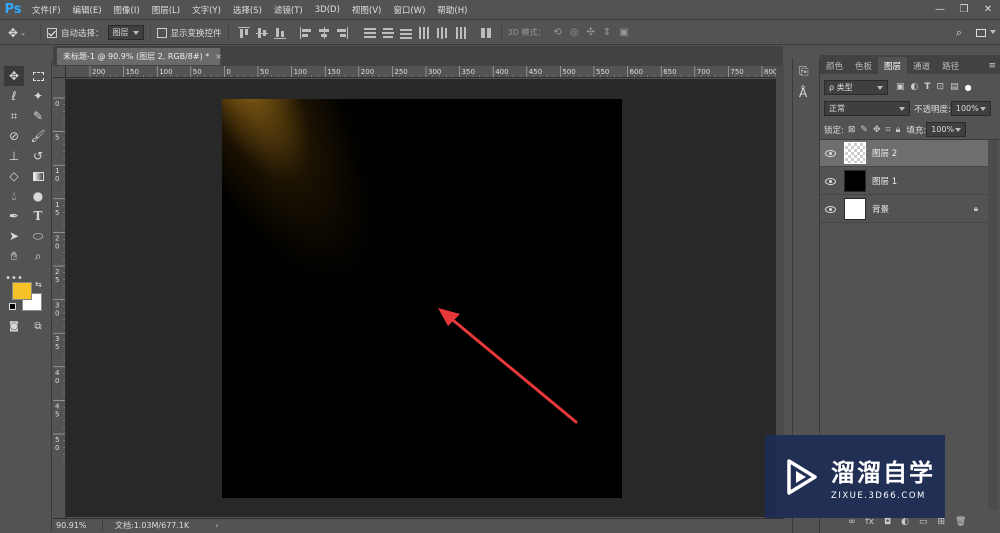 The width and height of the screenshot is (1000, 533). Describe the element at coordinates (968, 87) in the screenshot. I see `filter-toggle-icon: ●` at that location.